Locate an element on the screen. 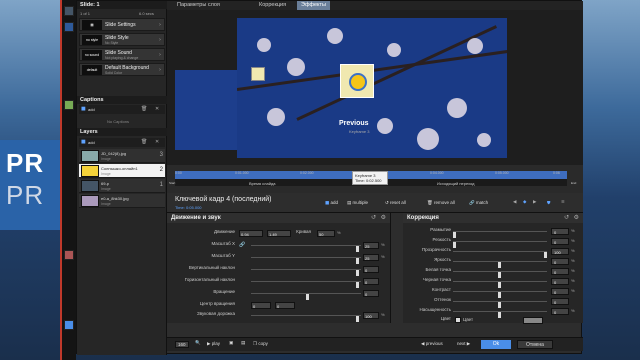 This screenshot has width=640, height=360. rotation-slider is located at coordinates (306, 296).